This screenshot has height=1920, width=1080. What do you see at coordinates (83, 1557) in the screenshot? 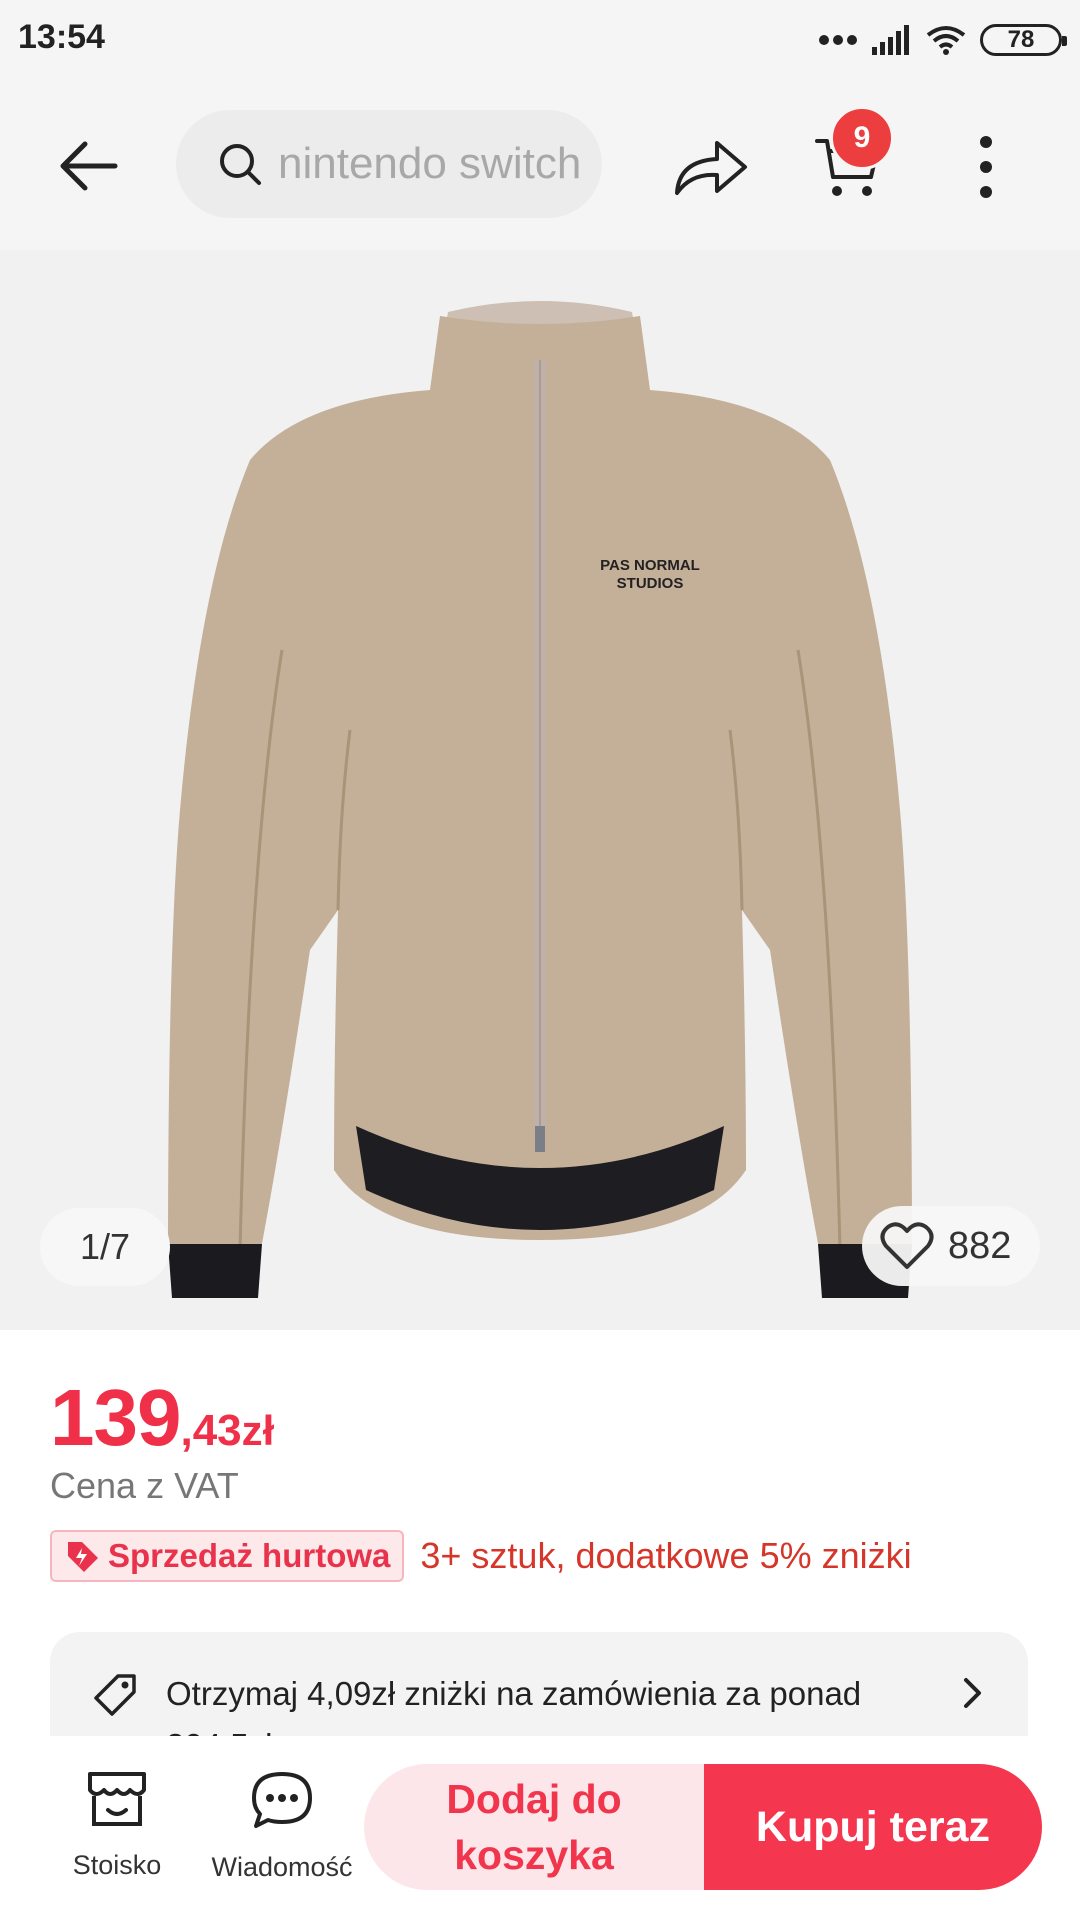
I see `tag-lightning-icon` at bounding box center [83, 1557].